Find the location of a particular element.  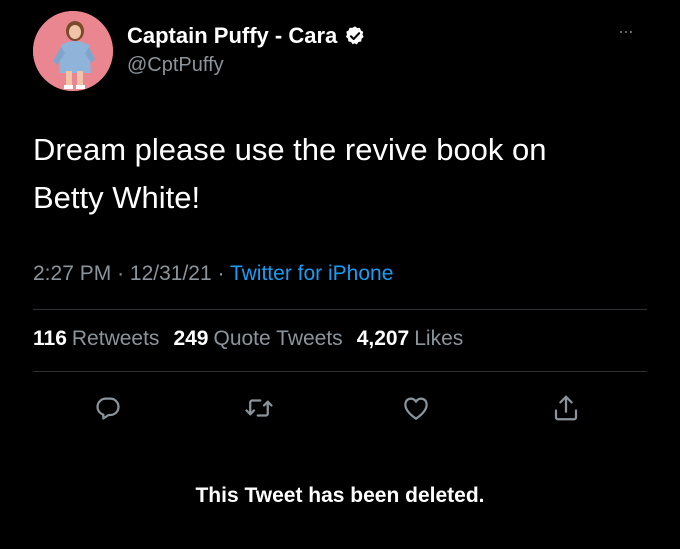

quote-tweets-label: Quote Tweets is located at coordinates (278, 338).